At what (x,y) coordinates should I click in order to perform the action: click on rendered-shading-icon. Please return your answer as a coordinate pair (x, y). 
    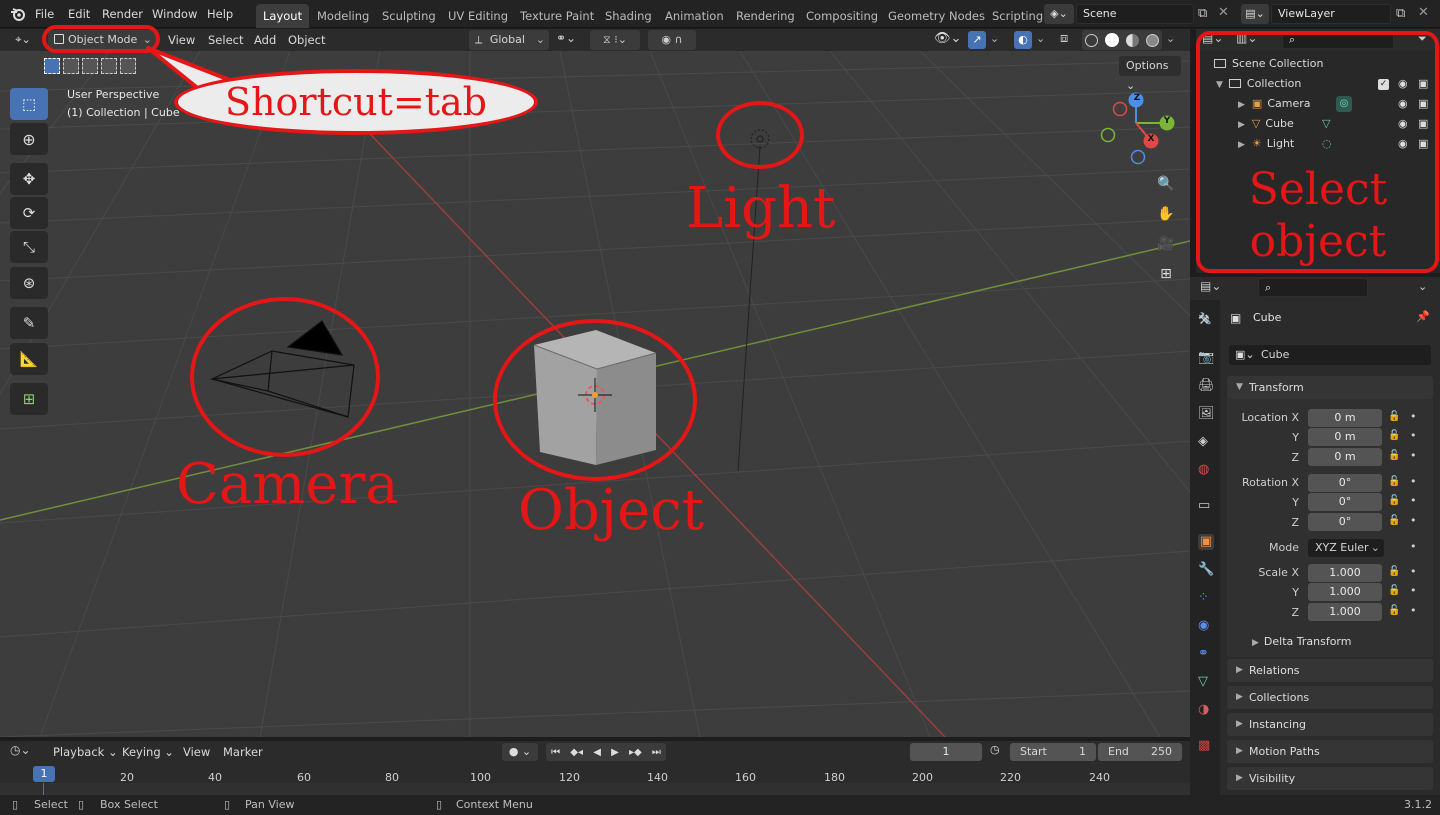
    Looking at the image, I should click on (1152, 40).